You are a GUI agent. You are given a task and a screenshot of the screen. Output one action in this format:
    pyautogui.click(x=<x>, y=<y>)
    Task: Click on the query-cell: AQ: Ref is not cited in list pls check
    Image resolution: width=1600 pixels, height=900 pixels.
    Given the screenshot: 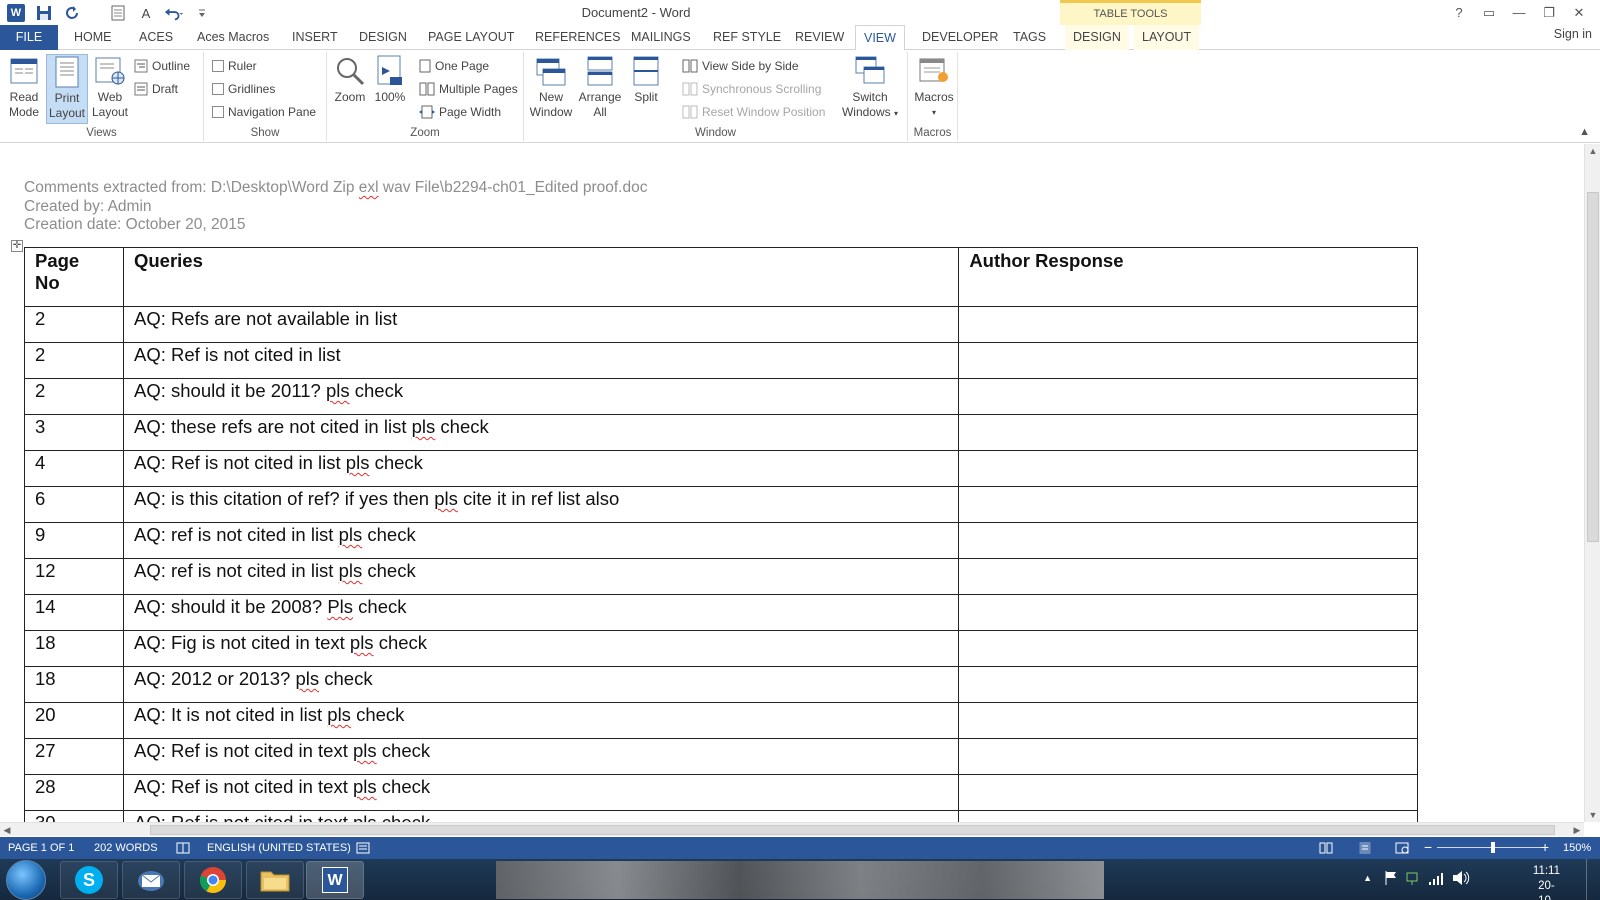 What is the action you would take?
    pyautogui.click(x=541, y=468)
    